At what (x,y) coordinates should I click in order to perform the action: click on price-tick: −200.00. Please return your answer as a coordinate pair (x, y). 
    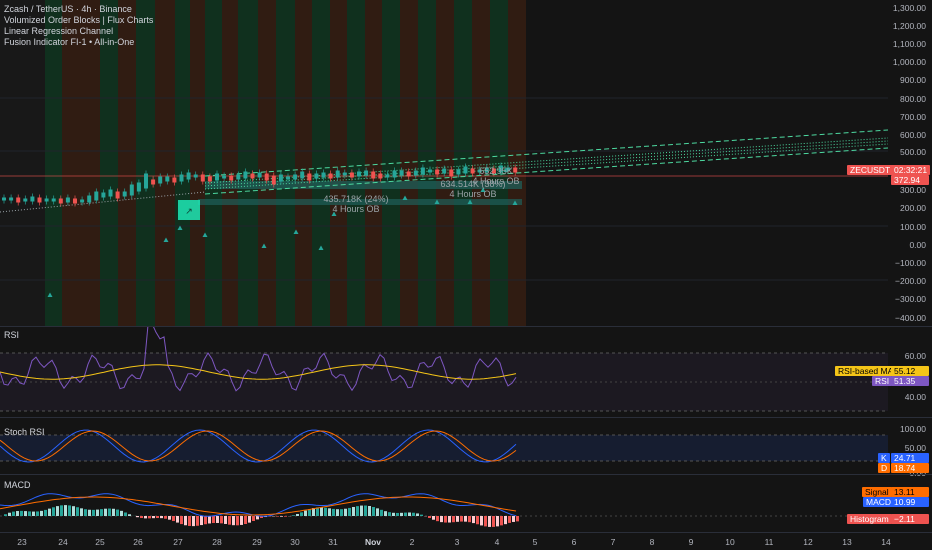
    Looking at the image, I should click on (910, 281).